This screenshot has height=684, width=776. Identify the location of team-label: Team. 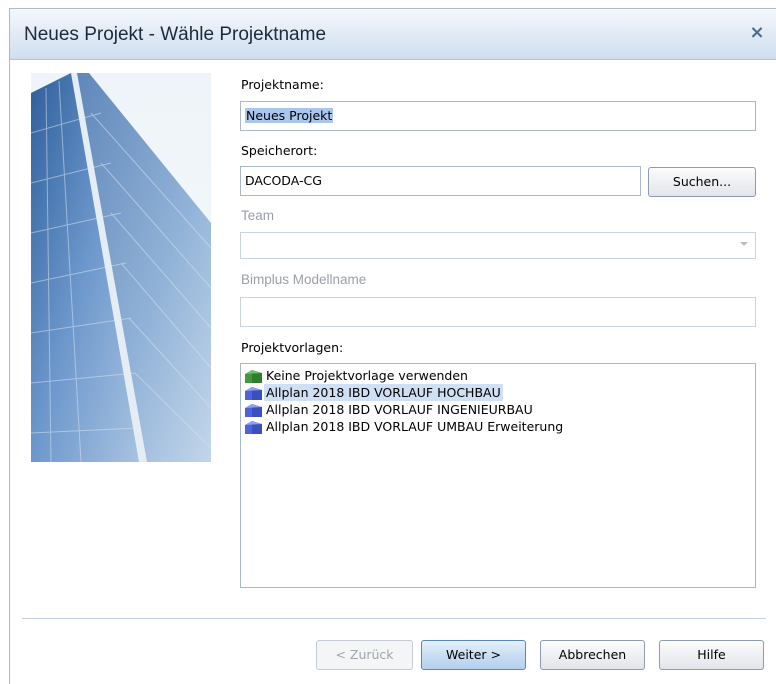
(258, 215).